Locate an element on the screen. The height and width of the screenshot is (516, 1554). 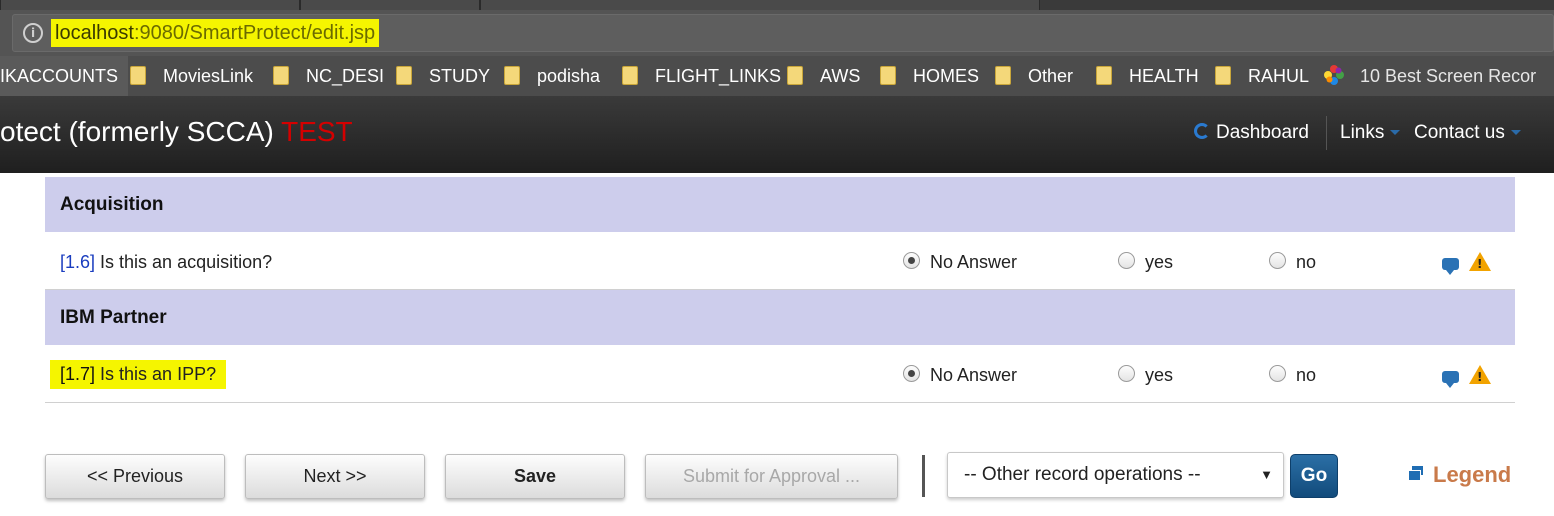
bookmark-label: podisha is located at coordinates (569, 76).